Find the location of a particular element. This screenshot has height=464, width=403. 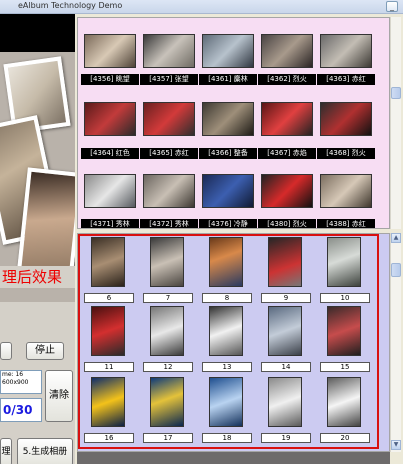

gallery-label: [4357] 张望 is located at coordinates (169, 79).